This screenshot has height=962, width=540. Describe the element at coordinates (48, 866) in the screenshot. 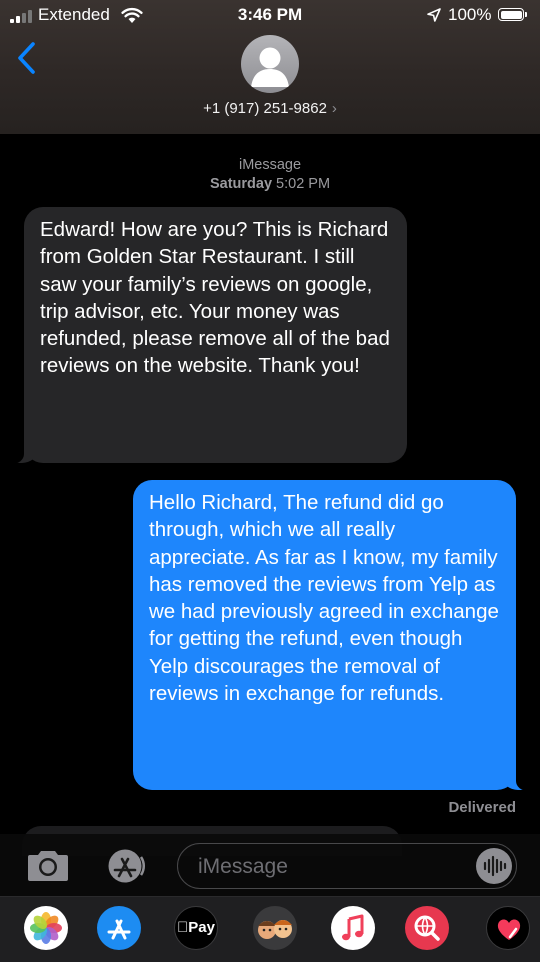

I see `camera-icon` at that location.